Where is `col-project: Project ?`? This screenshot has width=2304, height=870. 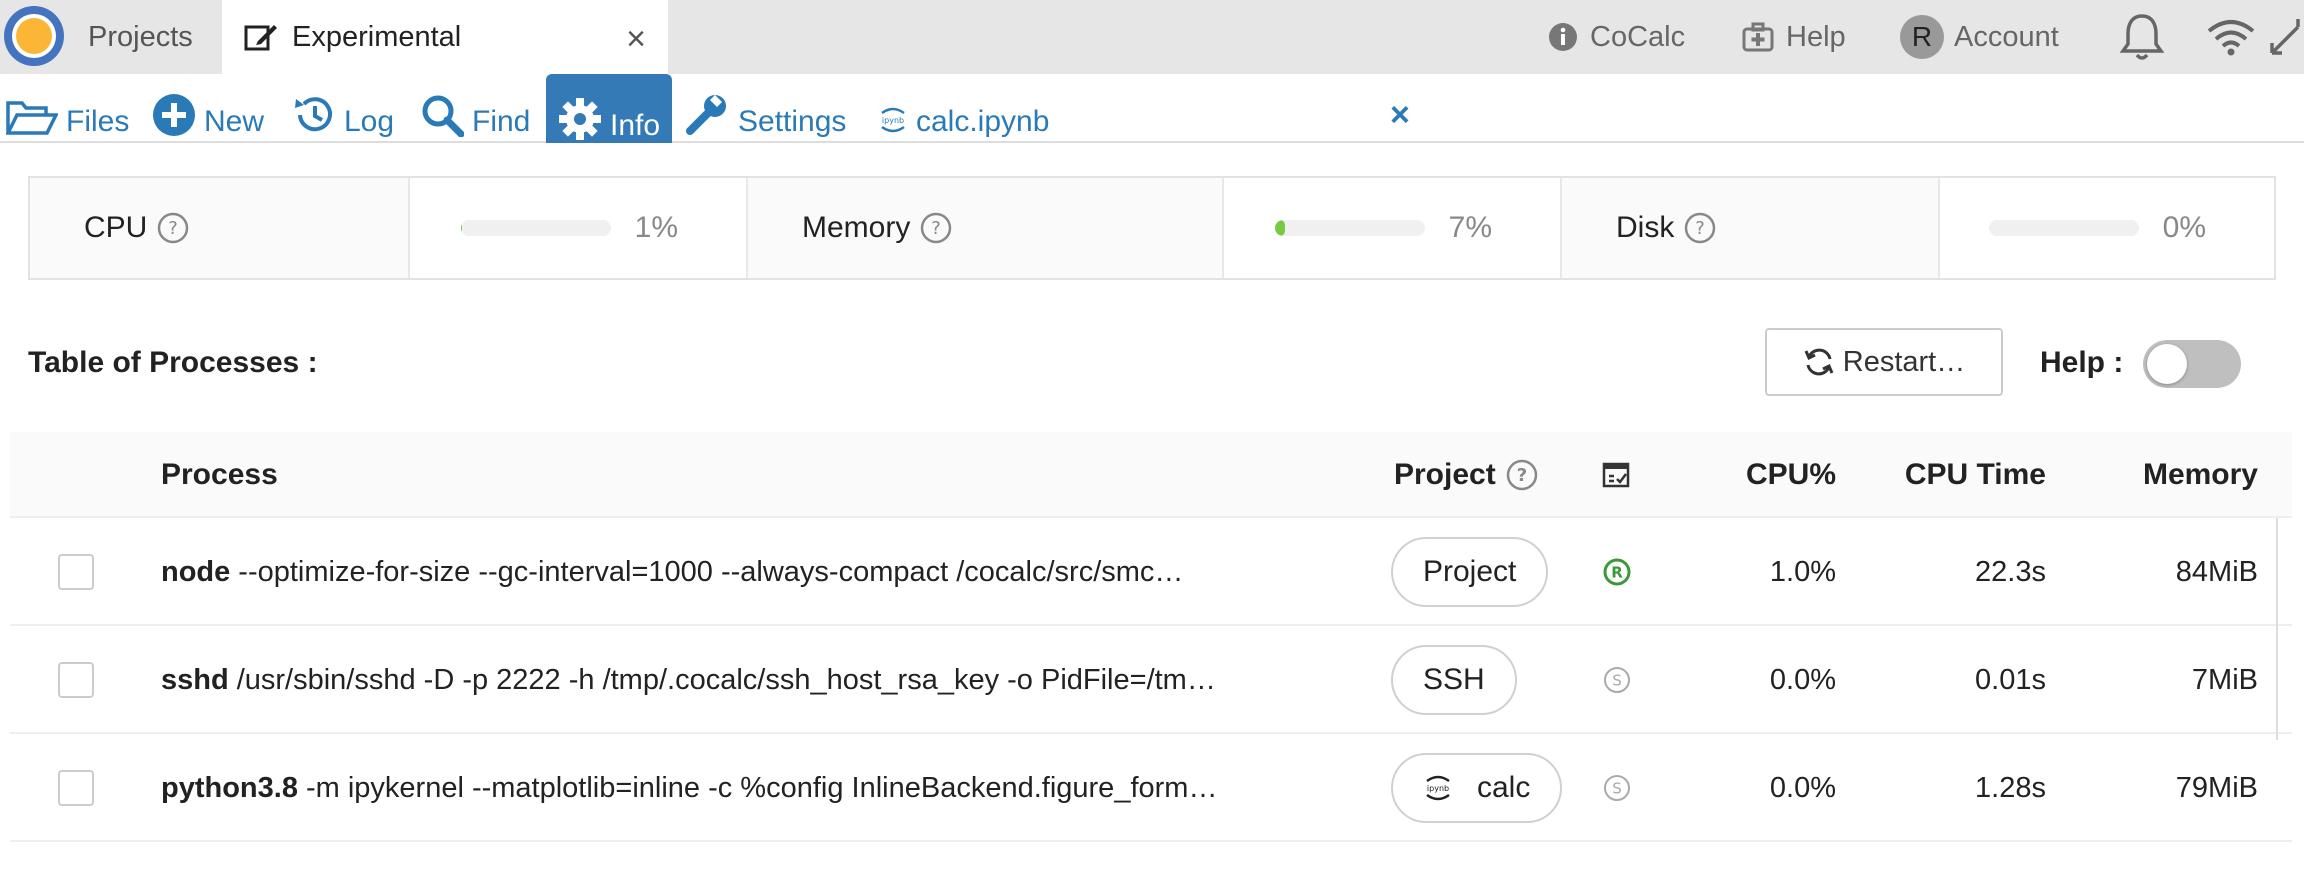
col-project: Project ? is located at coordinates (1466, 475).